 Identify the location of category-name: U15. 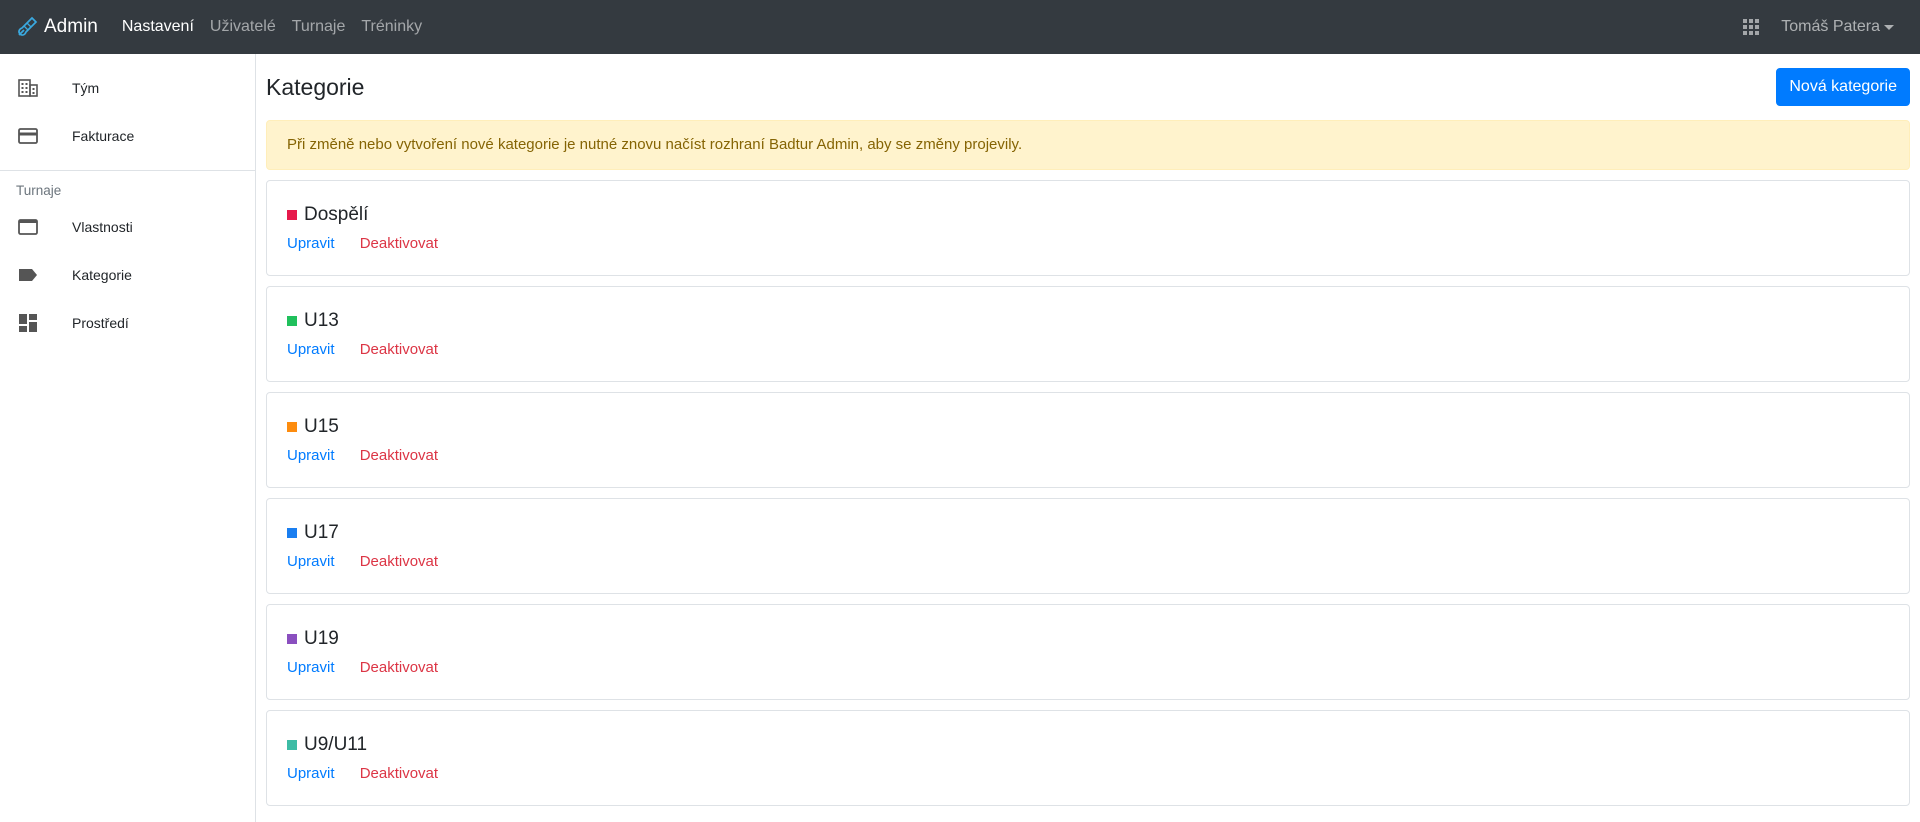
(321, 426).